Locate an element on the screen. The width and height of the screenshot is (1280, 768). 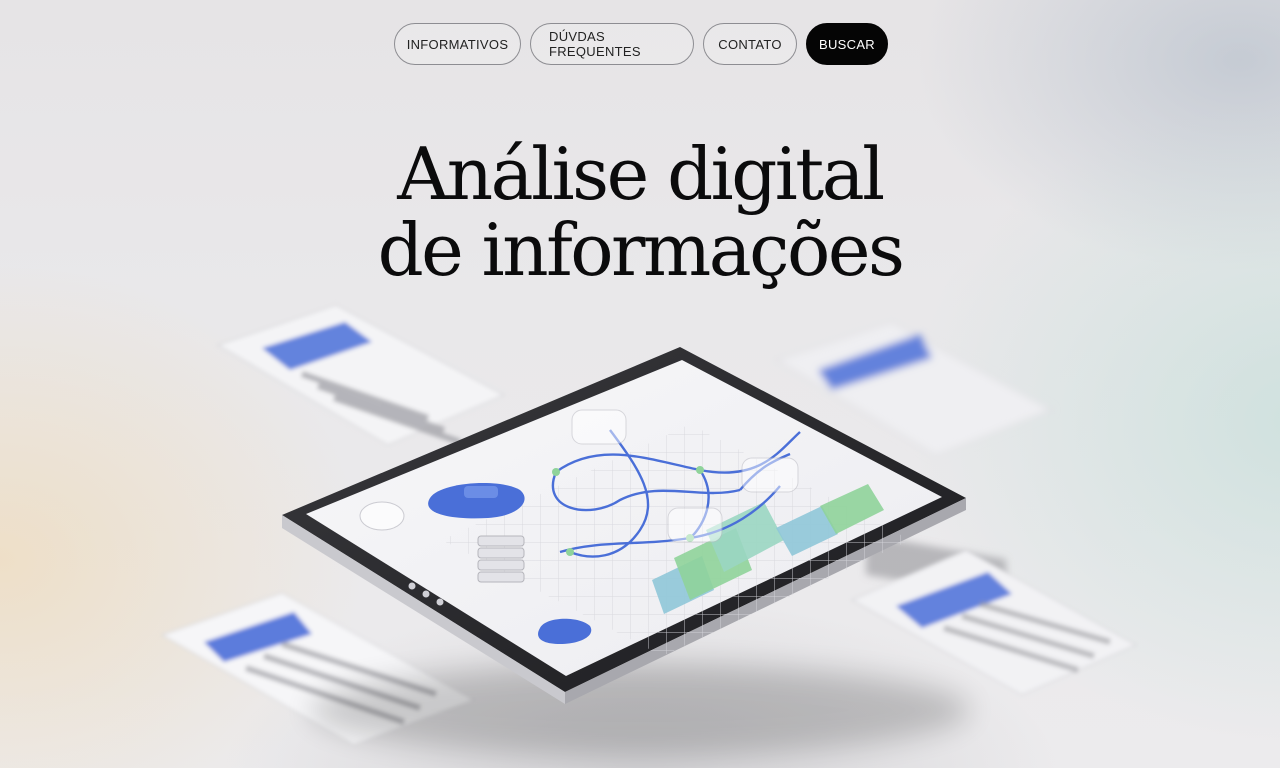
hero-title-line-1: Análise digital is located at coordinates (641, 174).